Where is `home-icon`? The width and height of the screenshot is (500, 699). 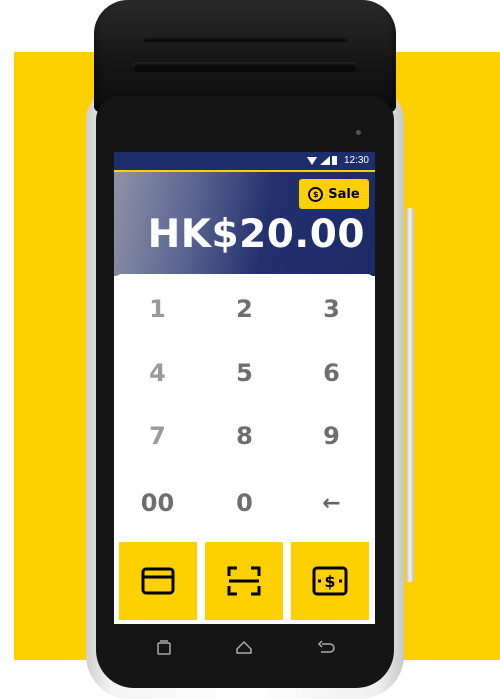
home-icon is located at coordinates (244, 648).